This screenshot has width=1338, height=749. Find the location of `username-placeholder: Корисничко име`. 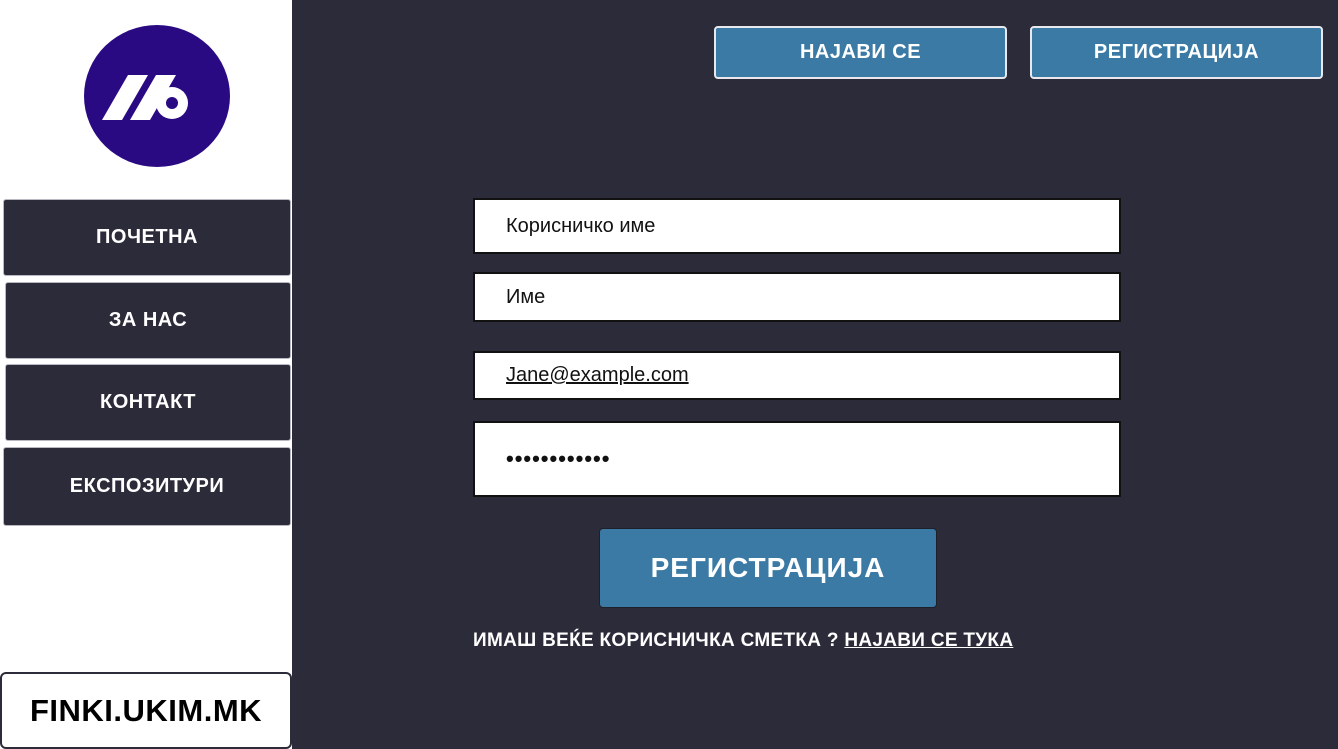

username-placeholder: Корисничко име is located at coordinates (581, 225).